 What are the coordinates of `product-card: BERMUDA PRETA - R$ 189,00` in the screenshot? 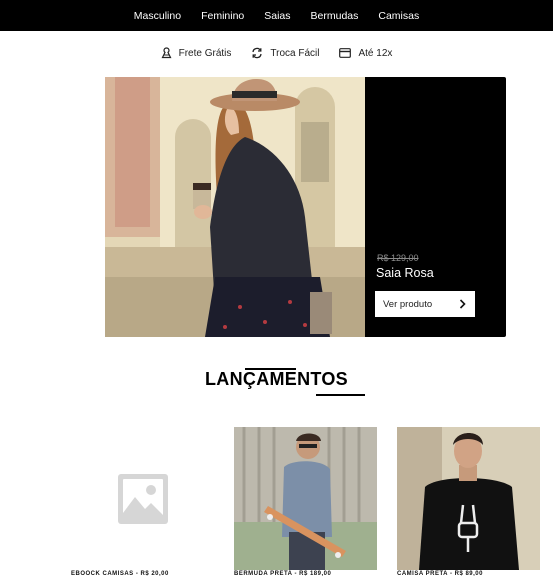 It's located at (305, 502).